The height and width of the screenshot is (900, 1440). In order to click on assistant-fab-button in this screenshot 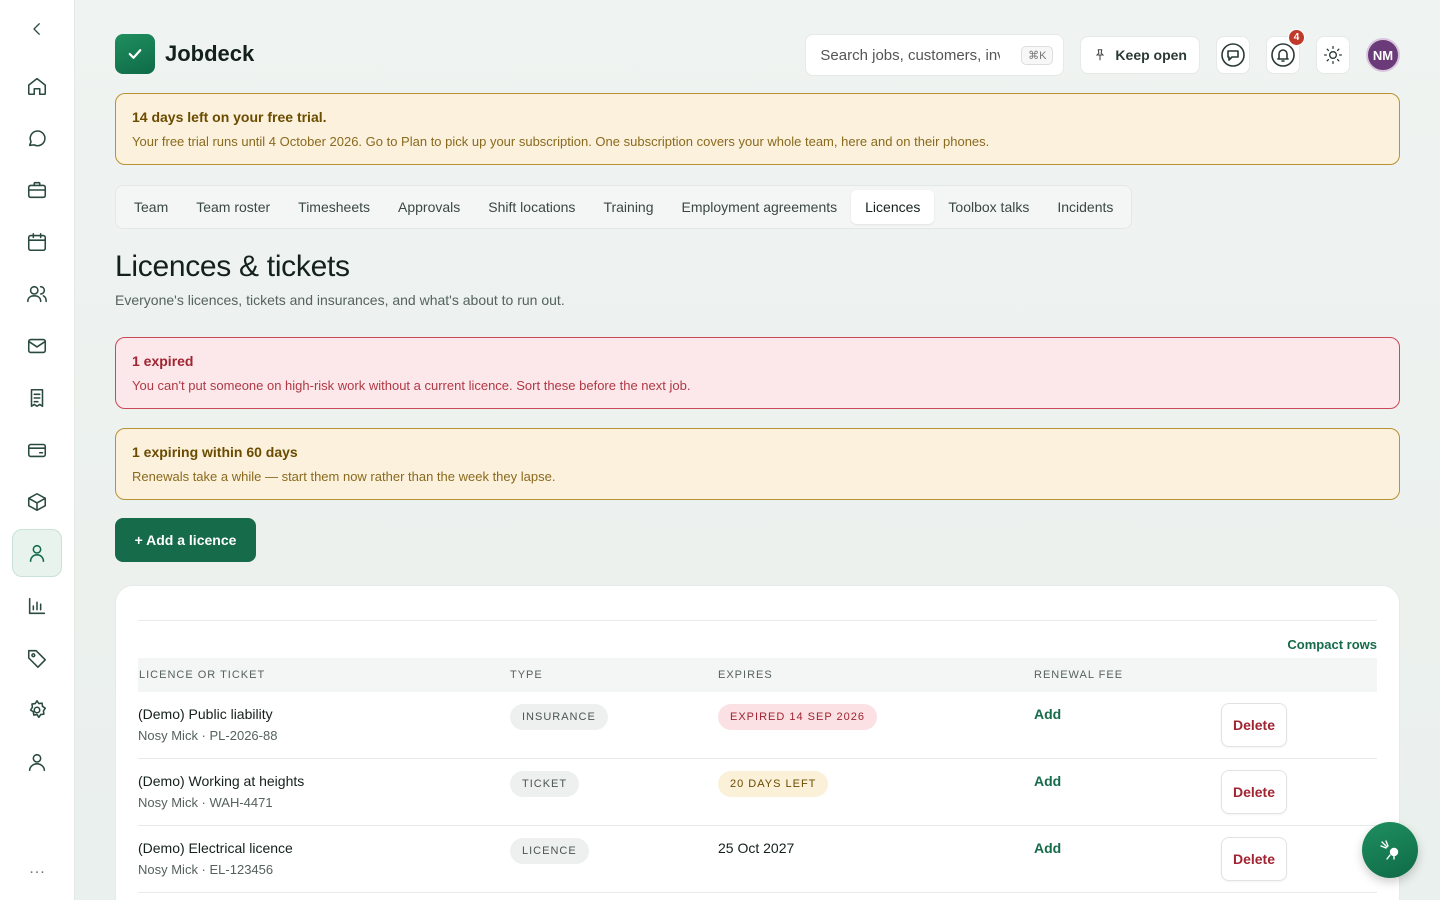, I will do `click(1390, 850)`.